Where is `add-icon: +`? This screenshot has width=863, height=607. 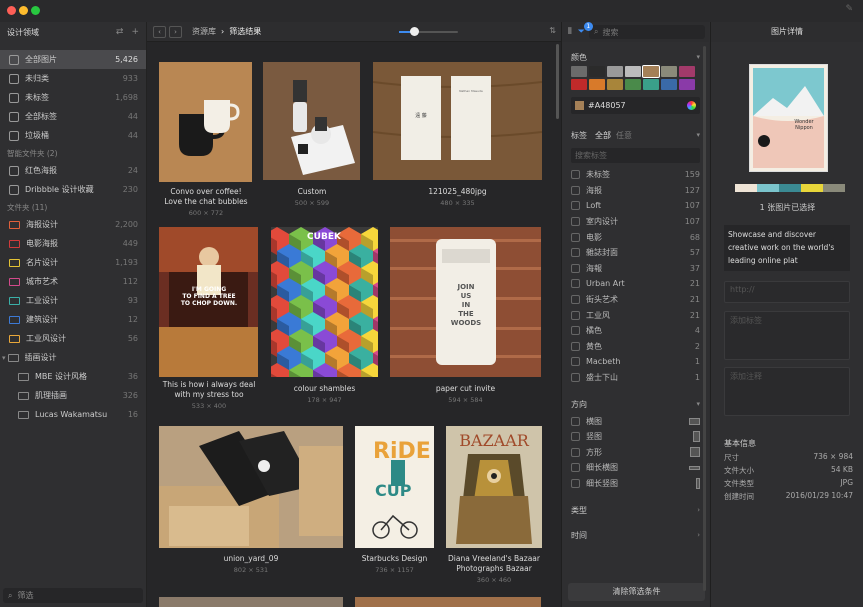
add-icon: + is located at coordinates (135, 32).